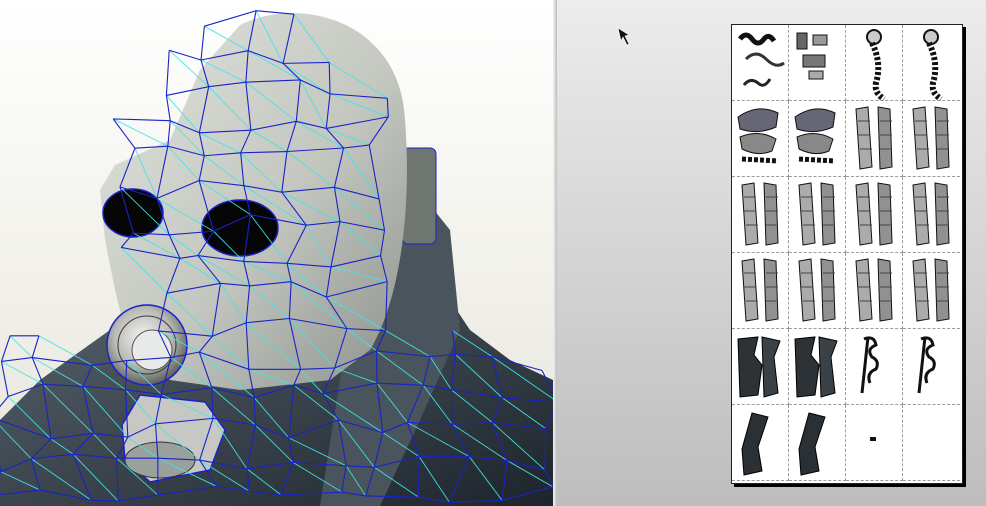 The width and height of the screenshot is (986, 506). I want to click on sheet-page-p17, so click(760, 367).